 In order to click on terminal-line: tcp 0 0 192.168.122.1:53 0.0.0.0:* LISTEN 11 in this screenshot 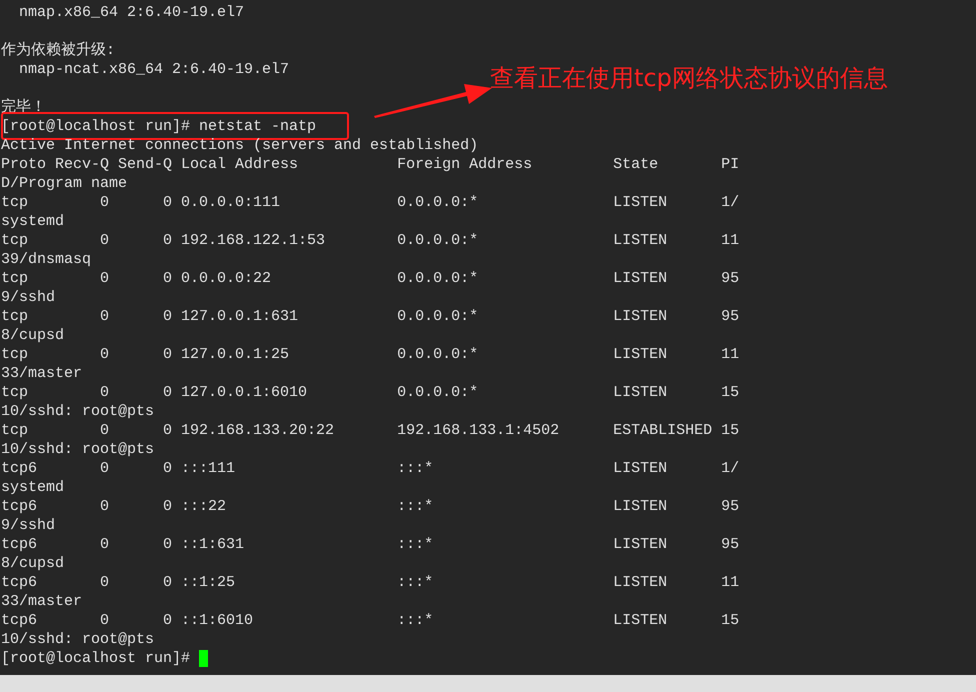, I will do `click(370, 240)`.